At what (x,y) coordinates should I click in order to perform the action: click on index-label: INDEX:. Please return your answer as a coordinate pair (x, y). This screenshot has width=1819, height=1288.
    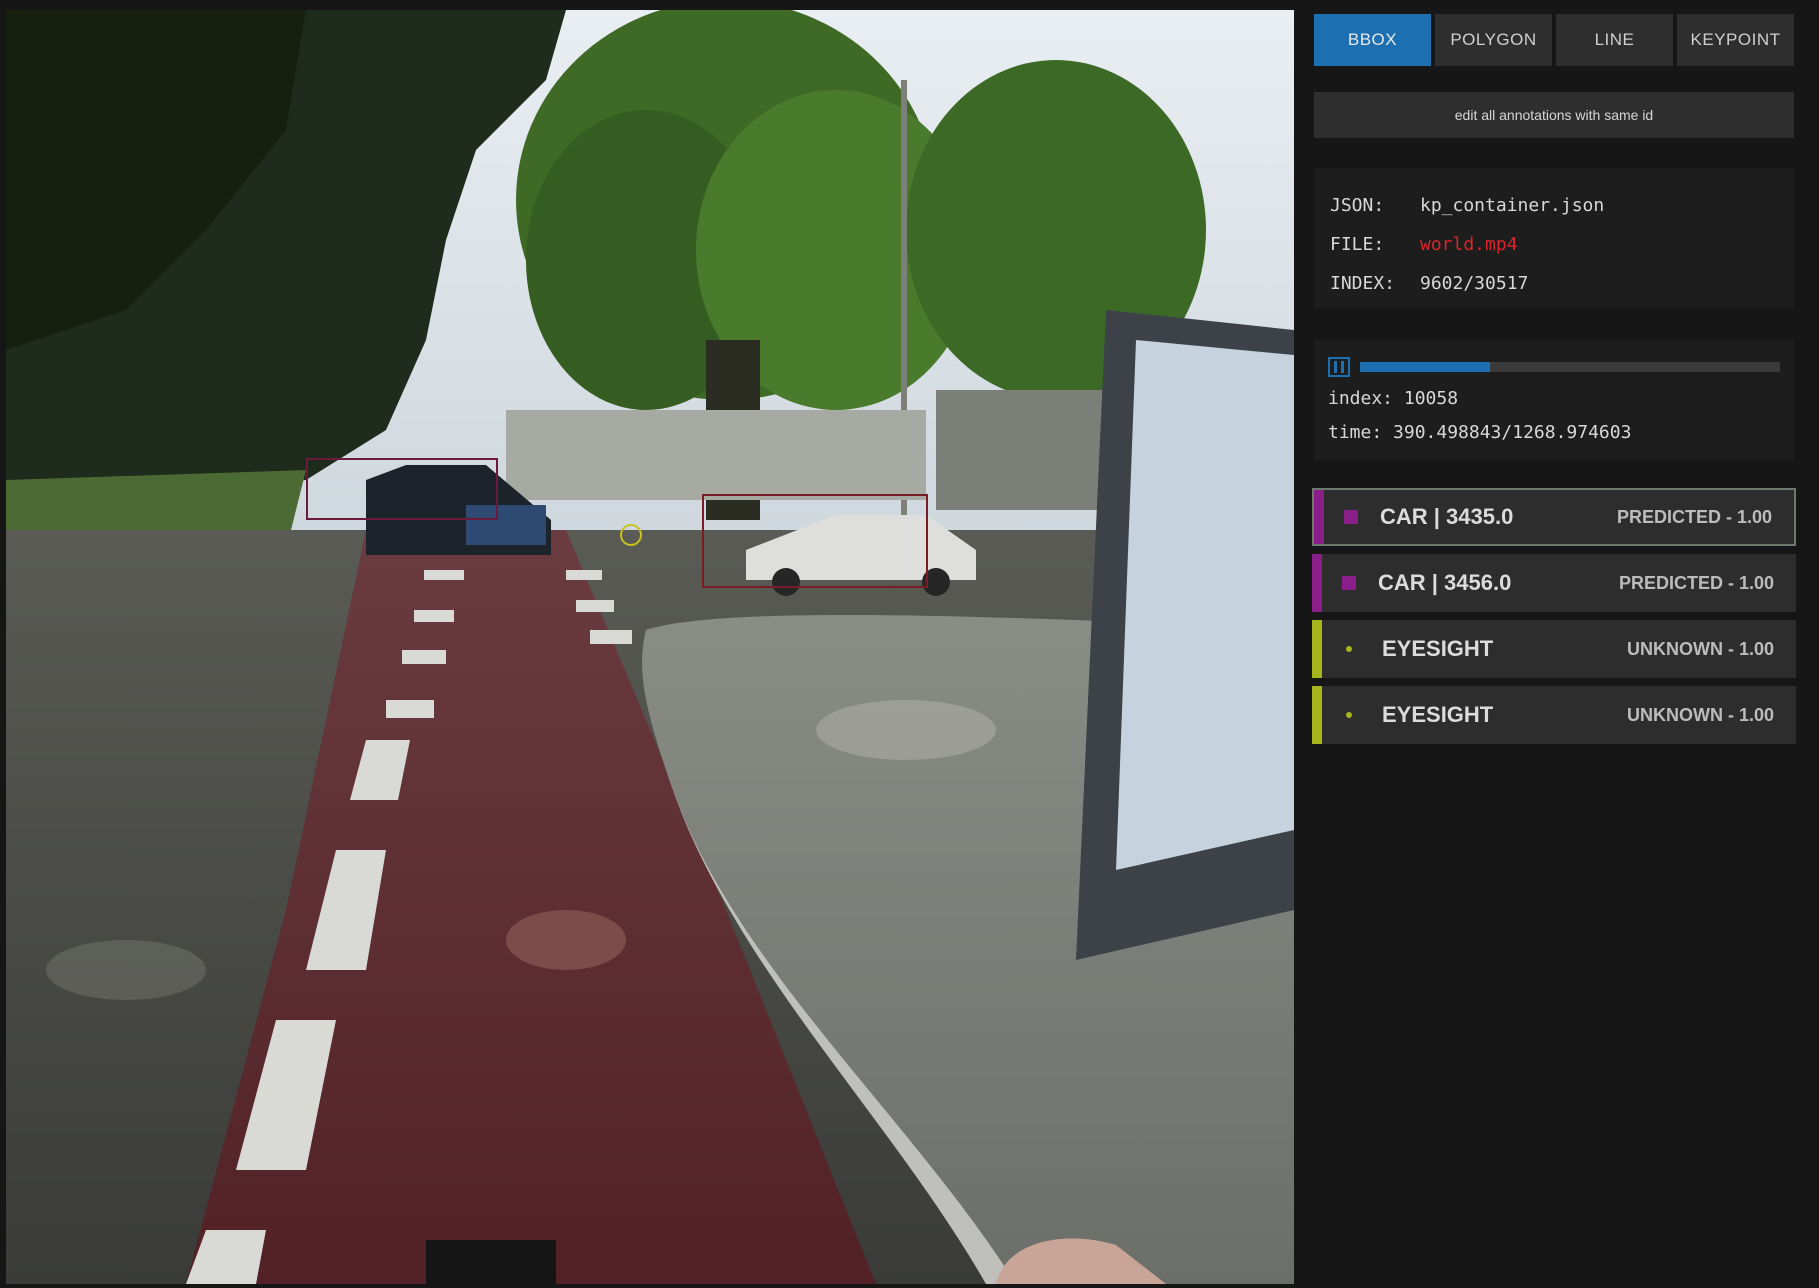
    Looking at the image, I should click on (1363, 283).